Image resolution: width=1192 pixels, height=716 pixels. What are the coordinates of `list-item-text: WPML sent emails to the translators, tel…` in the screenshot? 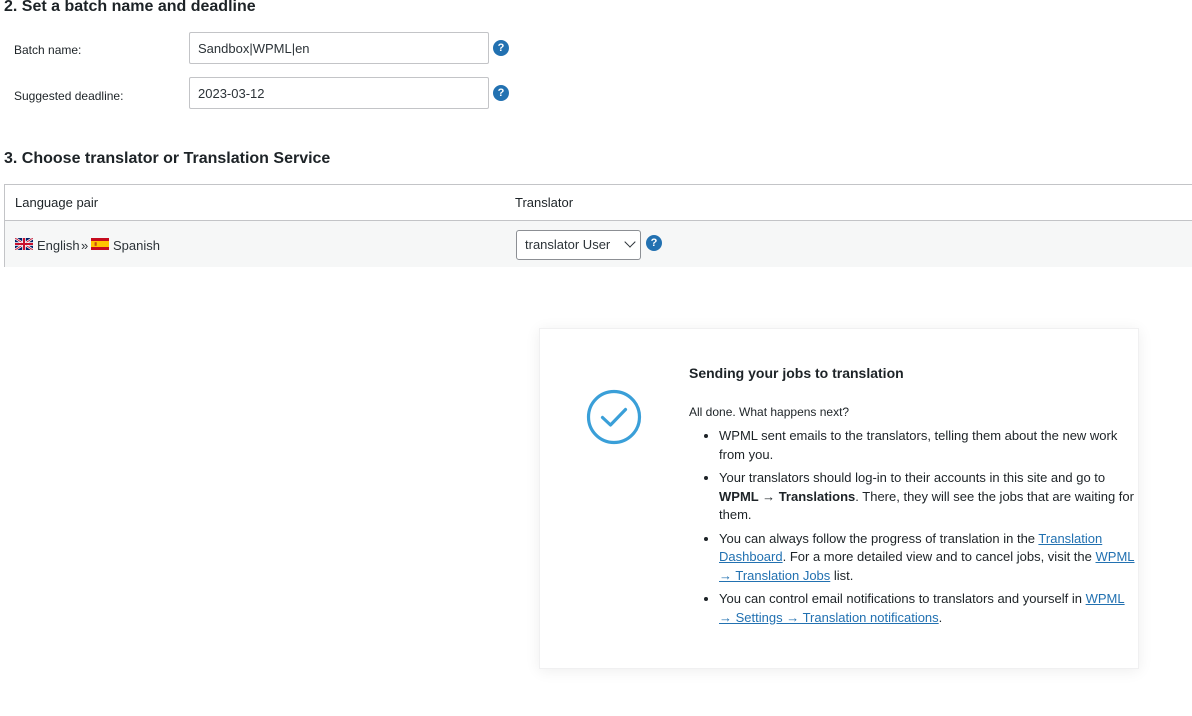 It's located at (918, 445).